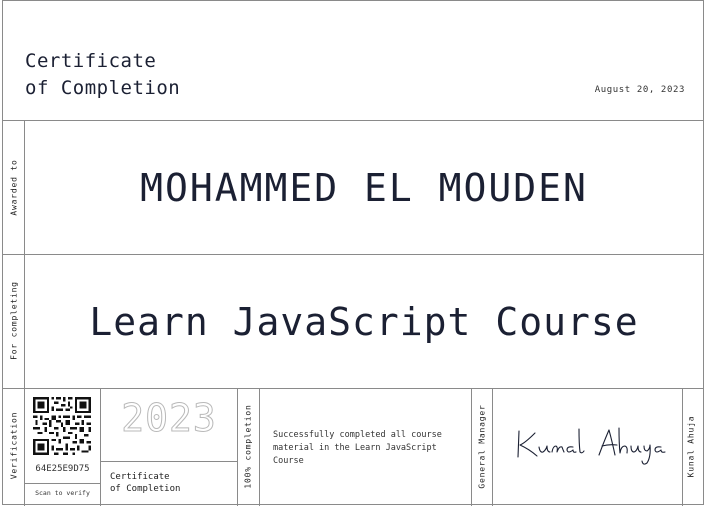 This screenshot has width=706, height=509. I want to click on verification-label: Verification, so click(14, 445).